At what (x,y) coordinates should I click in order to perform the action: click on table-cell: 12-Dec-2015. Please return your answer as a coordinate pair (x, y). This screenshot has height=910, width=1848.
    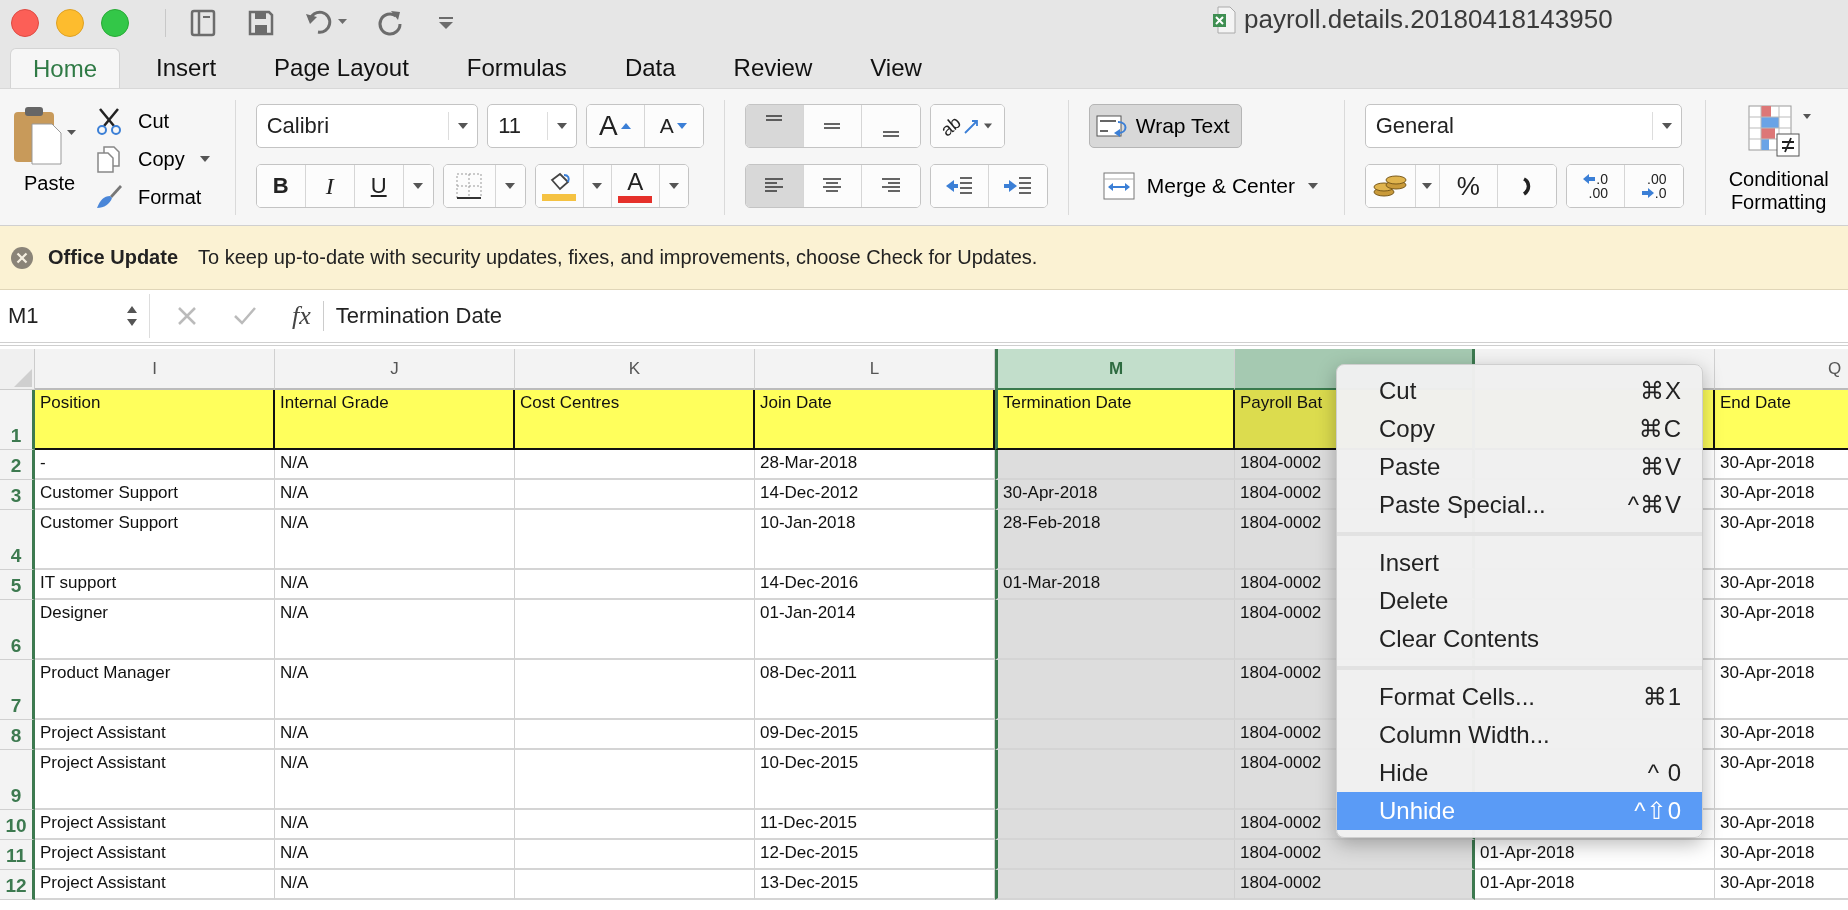
    Looking at the image, I should click on (875, 855).